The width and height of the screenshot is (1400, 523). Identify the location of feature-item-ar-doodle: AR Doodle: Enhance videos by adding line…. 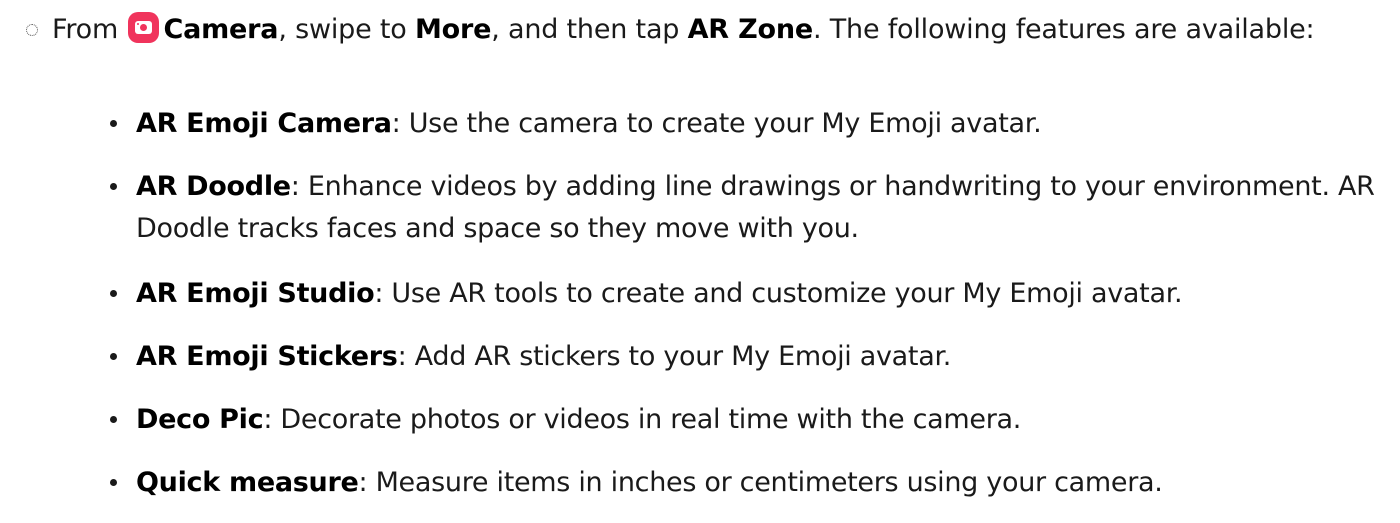
(750, 208).